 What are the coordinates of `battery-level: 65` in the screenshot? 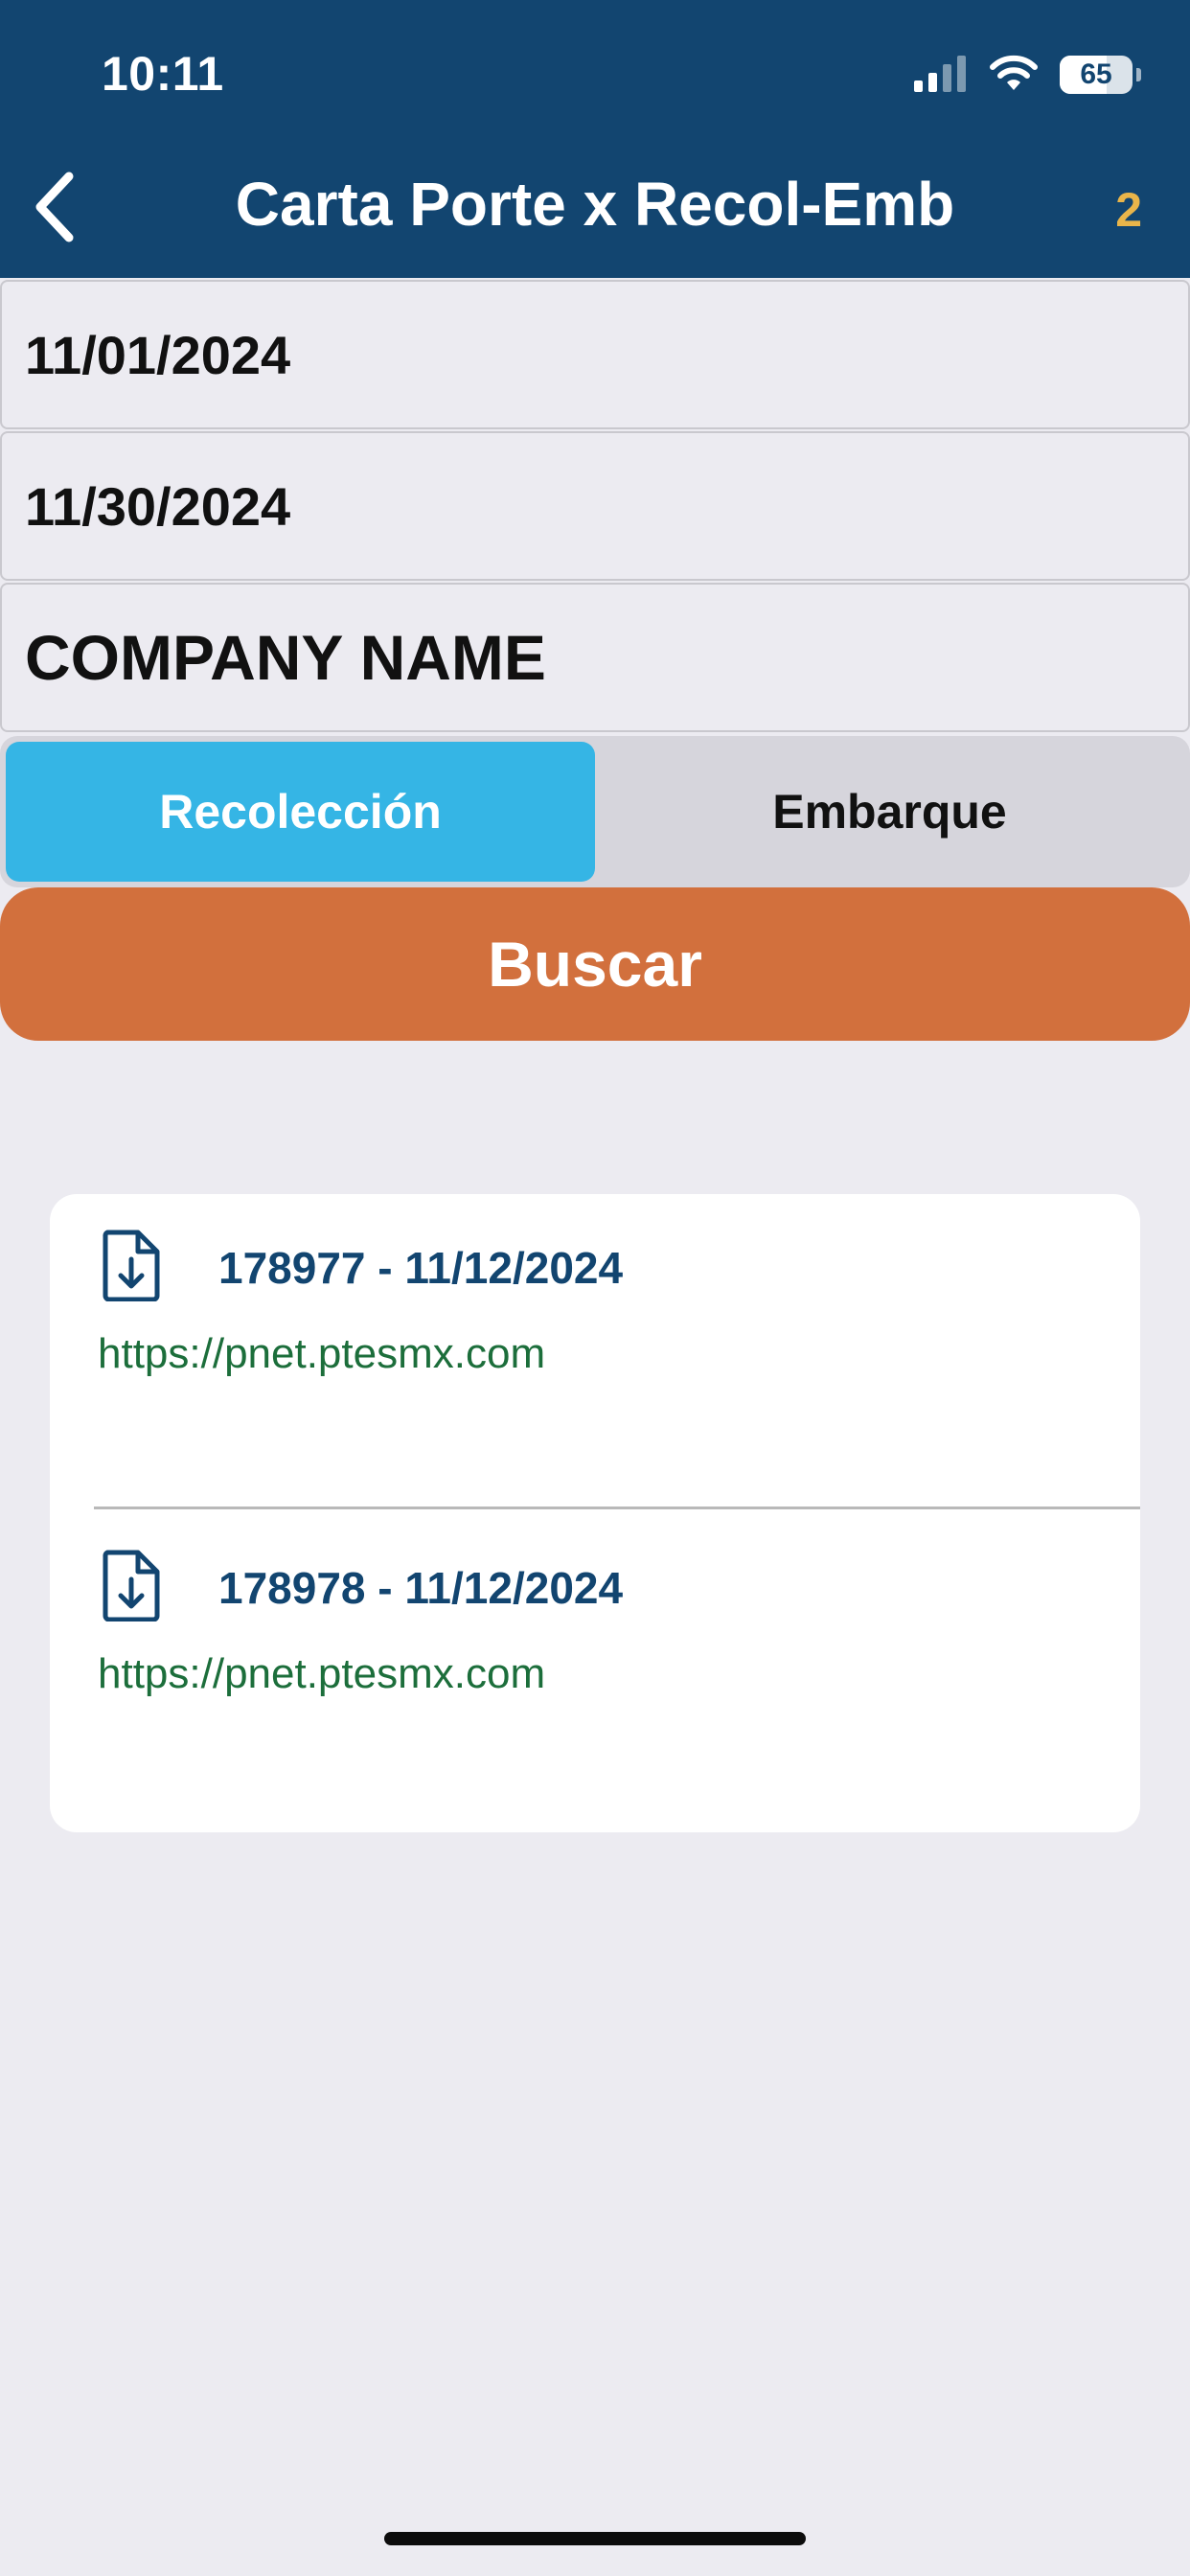 It's located at (1096, 74).